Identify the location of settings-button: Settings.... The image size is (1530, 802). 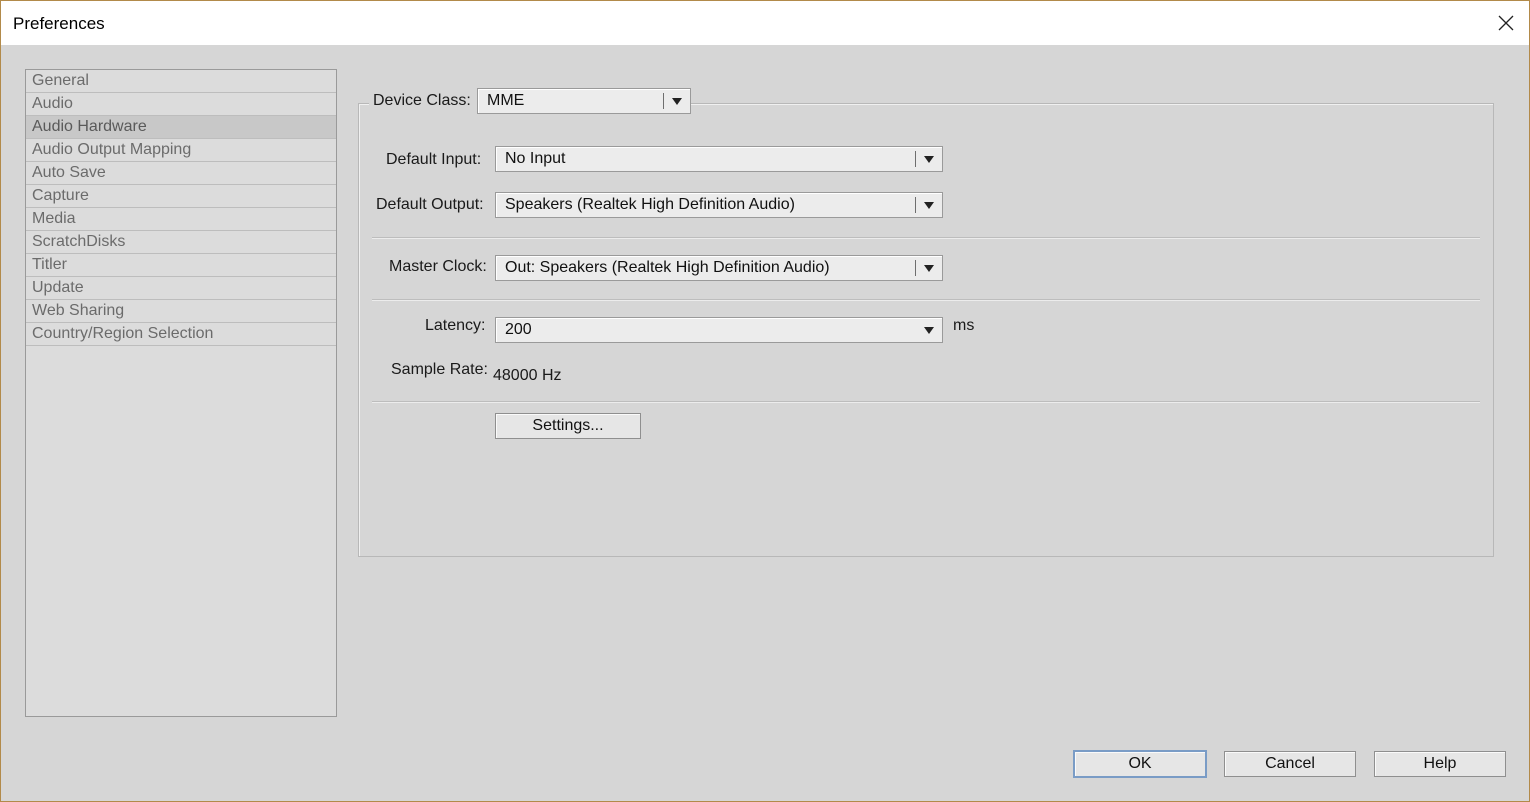
(568, 426).